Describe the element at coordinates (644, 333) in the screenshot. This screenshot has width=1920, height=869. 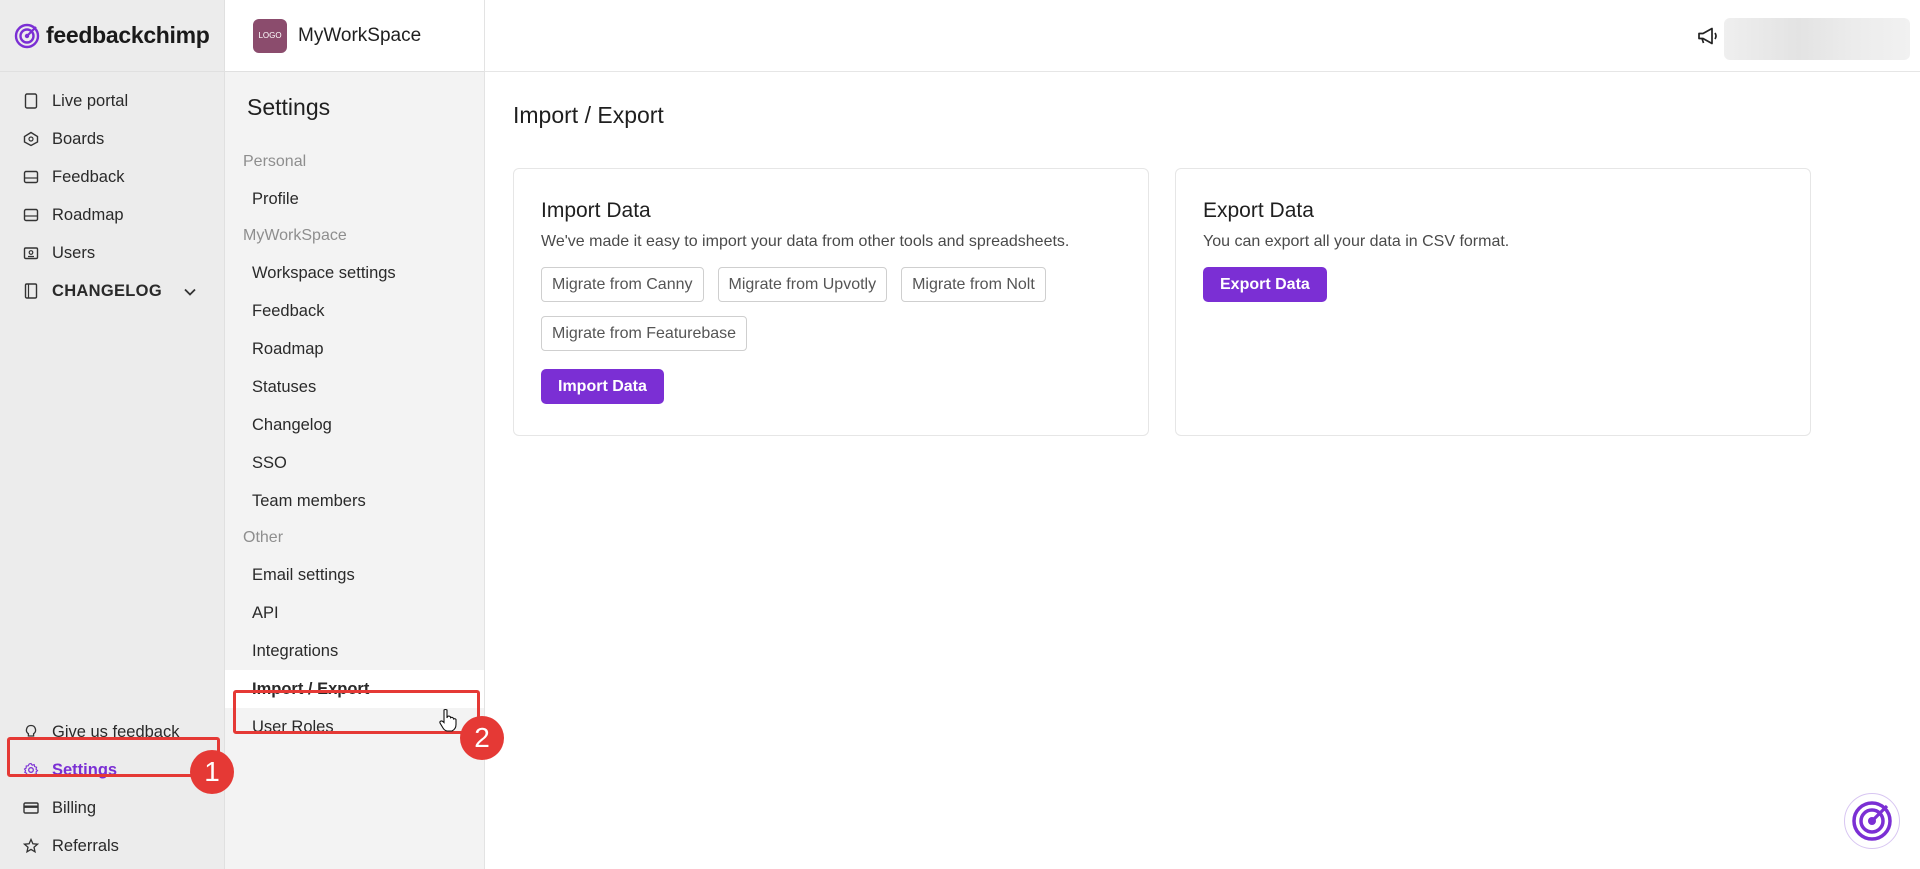
I see `migrate-featurebase-button: Migrate from Featurebase` at that location.